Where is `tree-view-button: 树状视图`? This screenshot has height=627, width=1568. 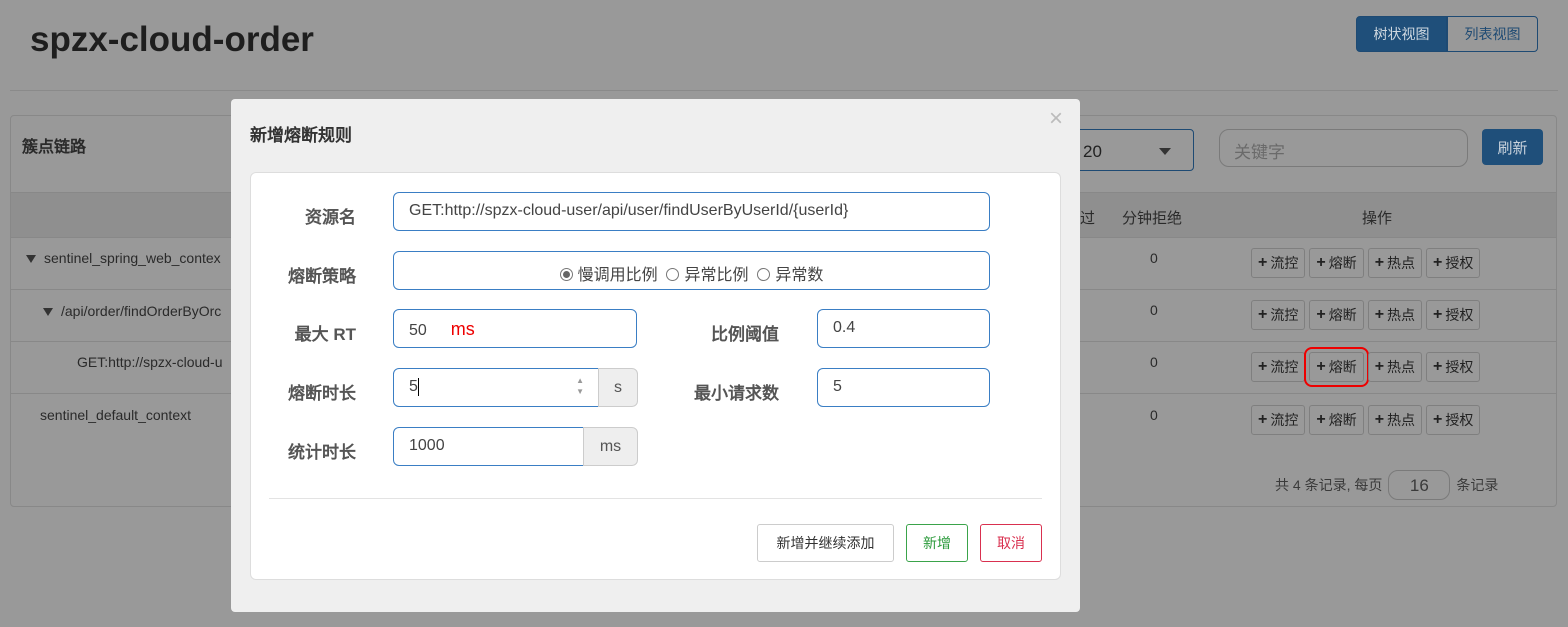
tree-view-button: 树状视图 is located at coordinates (1401, 34).